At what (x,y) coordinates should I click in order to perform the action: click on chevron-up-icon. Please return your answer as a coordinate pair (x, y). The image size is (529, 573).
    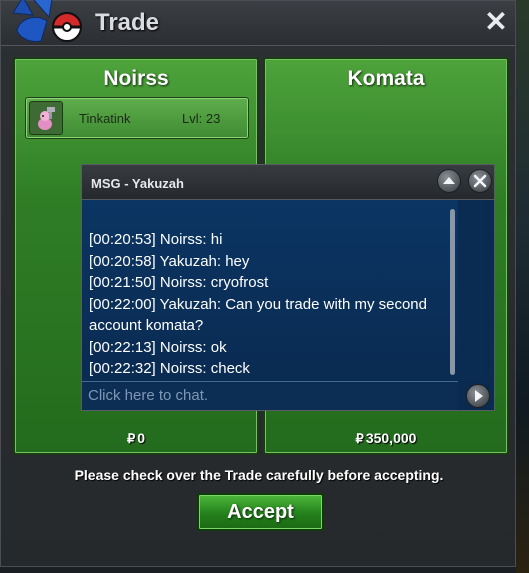
    Looking at the image, I should click on (449, 180).